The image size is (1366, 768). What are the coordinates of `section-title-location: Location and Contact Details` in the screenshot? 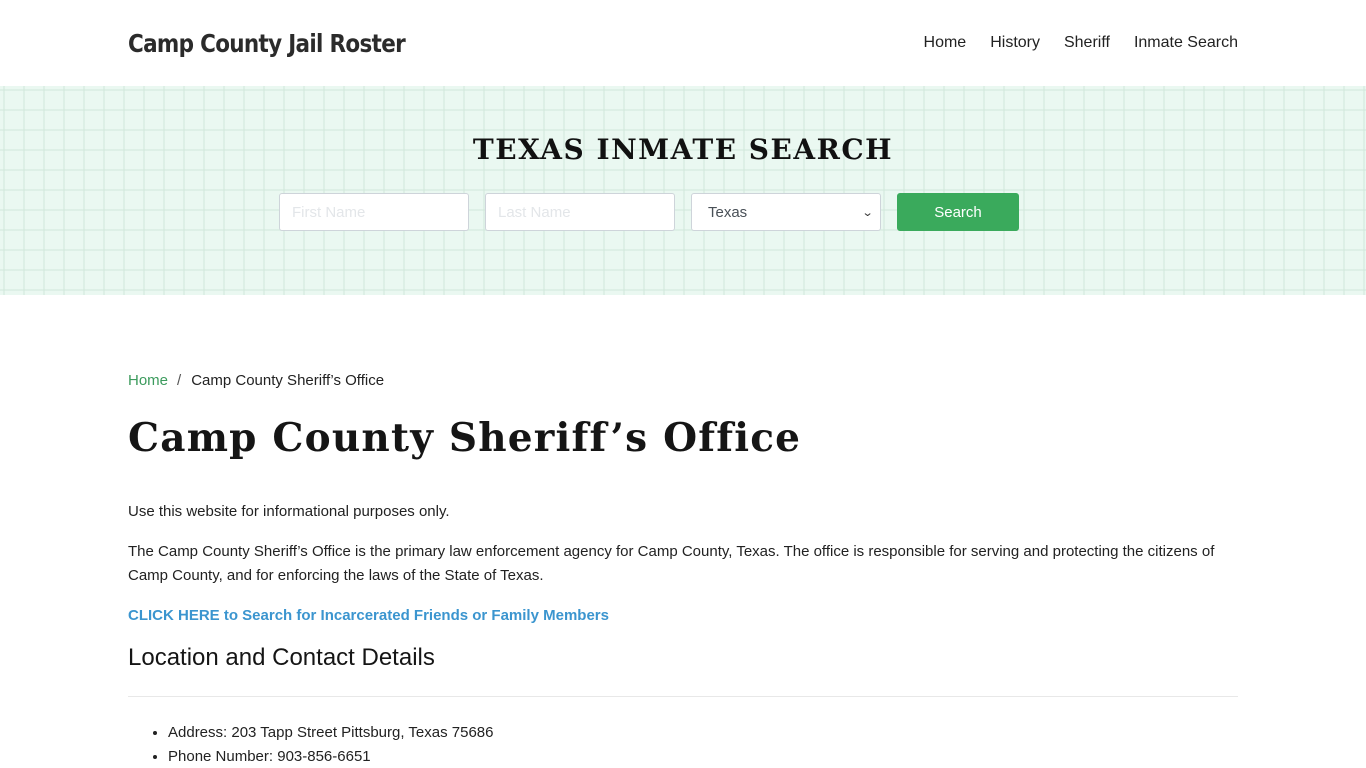 It's located at (281, 657).